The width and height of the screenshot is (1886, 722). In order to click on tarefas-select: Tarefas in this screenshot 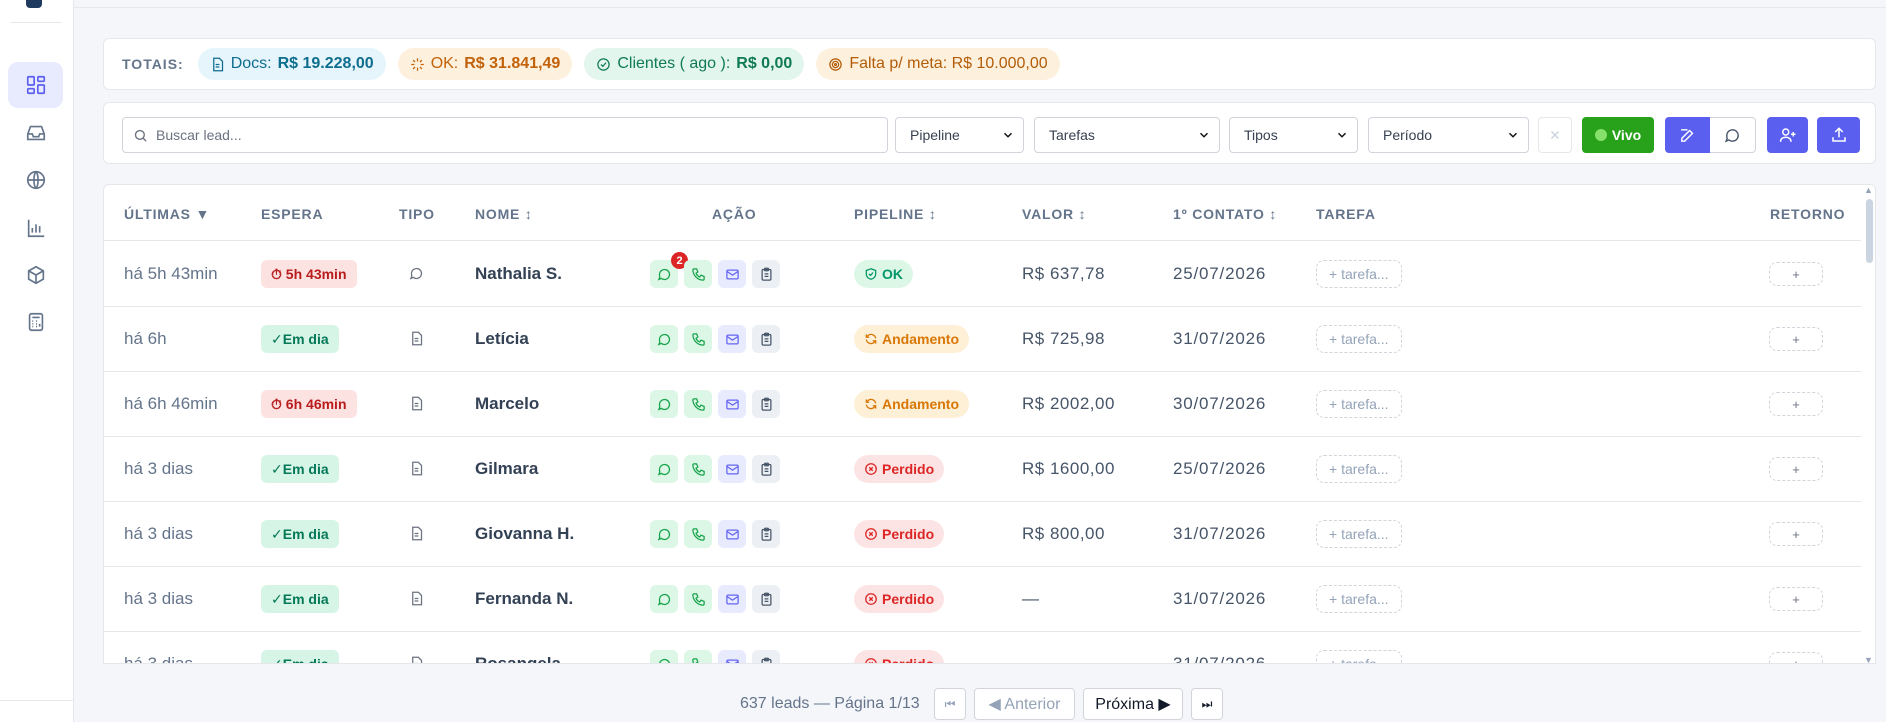, I will do `click(1127, 135)`.